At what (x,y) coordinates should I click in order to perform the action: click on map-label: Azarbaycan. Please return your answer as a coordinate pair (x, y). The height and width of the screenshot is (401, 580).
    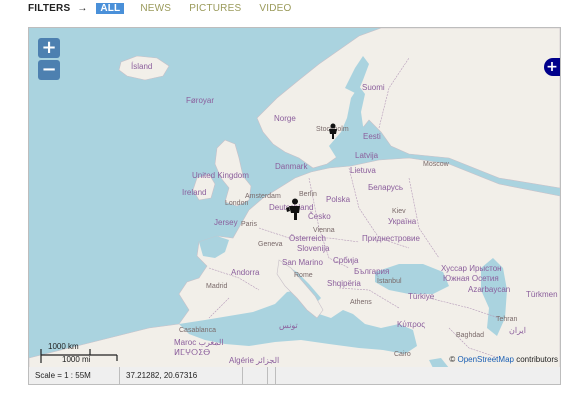
    Looking at the image, I should click on (489, 289).